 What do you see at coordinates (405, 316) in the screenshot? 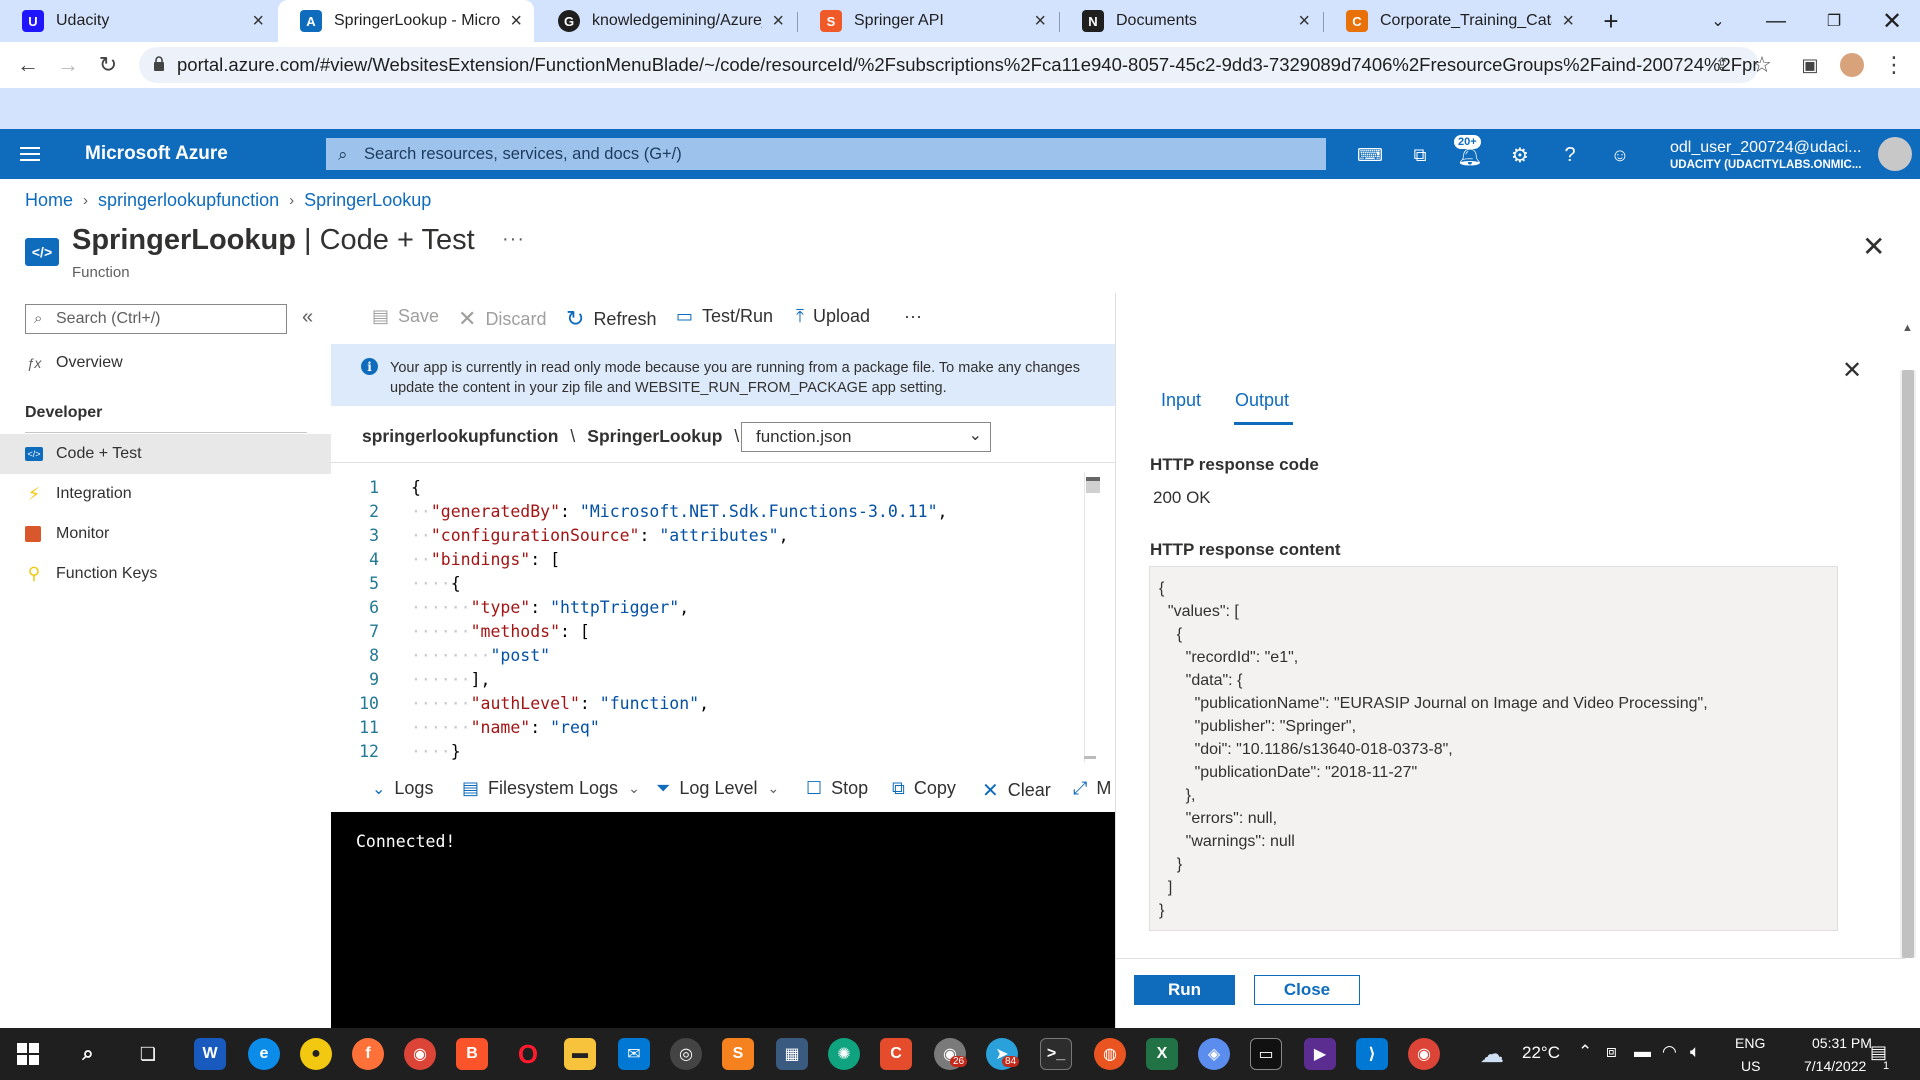
I see `save-button: ▤ Save` at bounding box center [405, 316].